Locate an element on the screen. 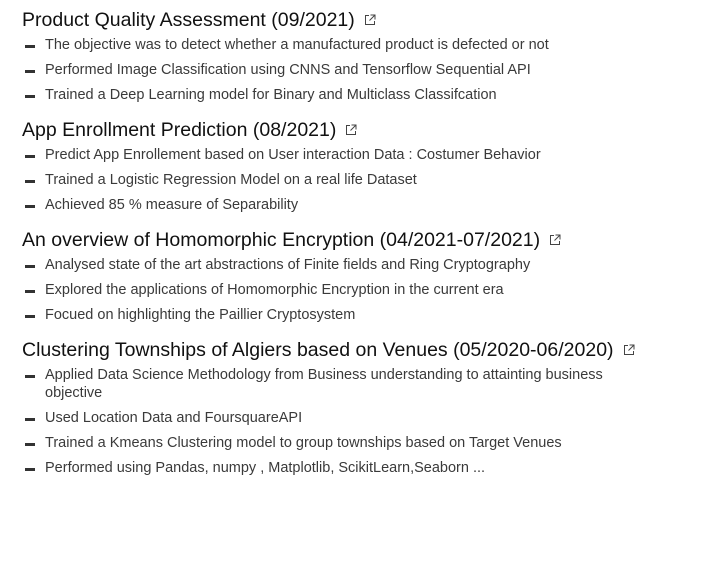 The image size is (711, 581). bullet-text: Used Location Data and FoursquareAPI is located at coordinates (174, 418).